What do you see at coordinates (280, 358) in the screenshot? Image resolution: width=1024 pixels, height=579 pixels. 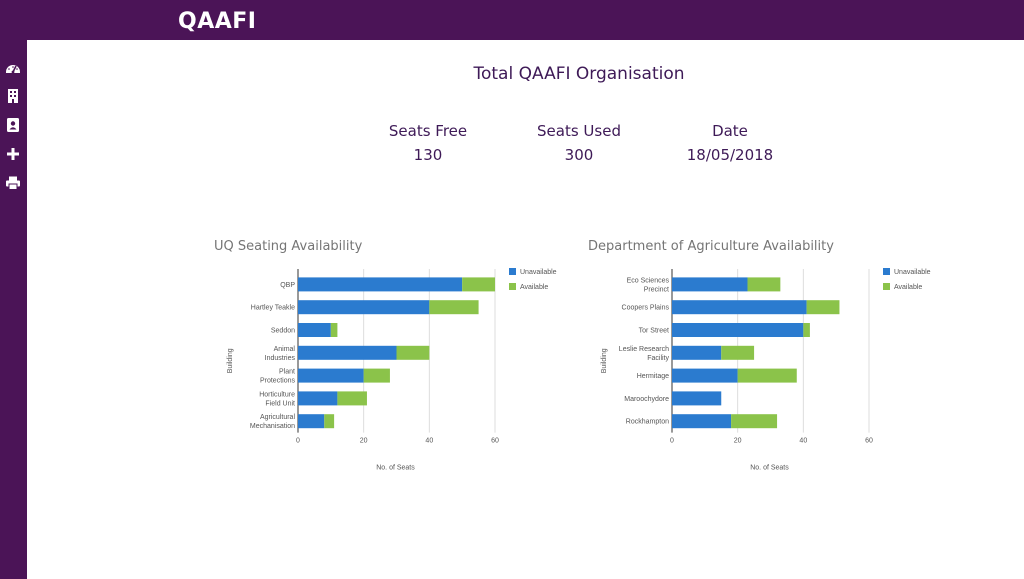 I see `category-label: Industries` at bounding box center [280, 358].